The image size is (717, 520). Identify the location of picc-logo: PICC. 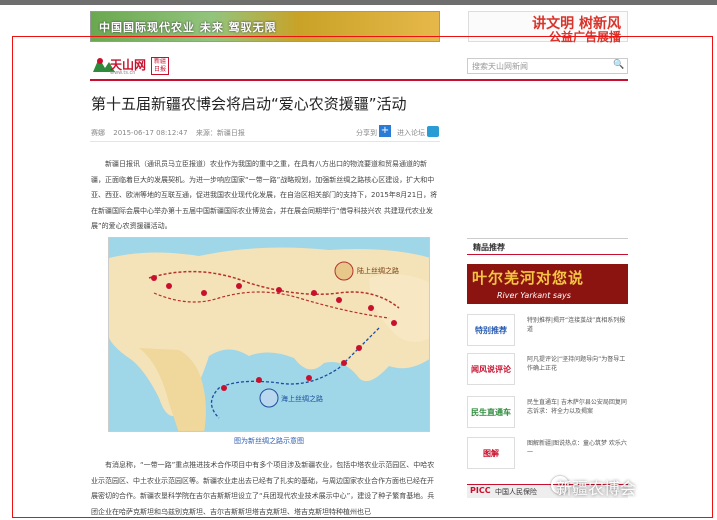
(480, 490).